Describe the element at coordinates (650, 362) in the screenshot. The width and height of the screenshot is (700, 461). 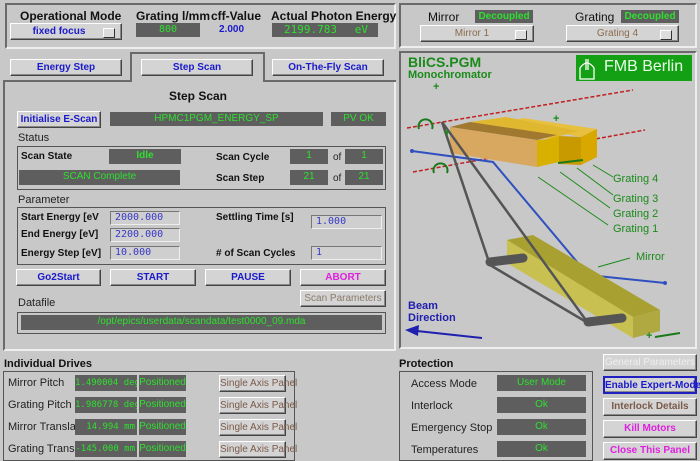
I see `general-parameters-button: General Parameters` at that location.